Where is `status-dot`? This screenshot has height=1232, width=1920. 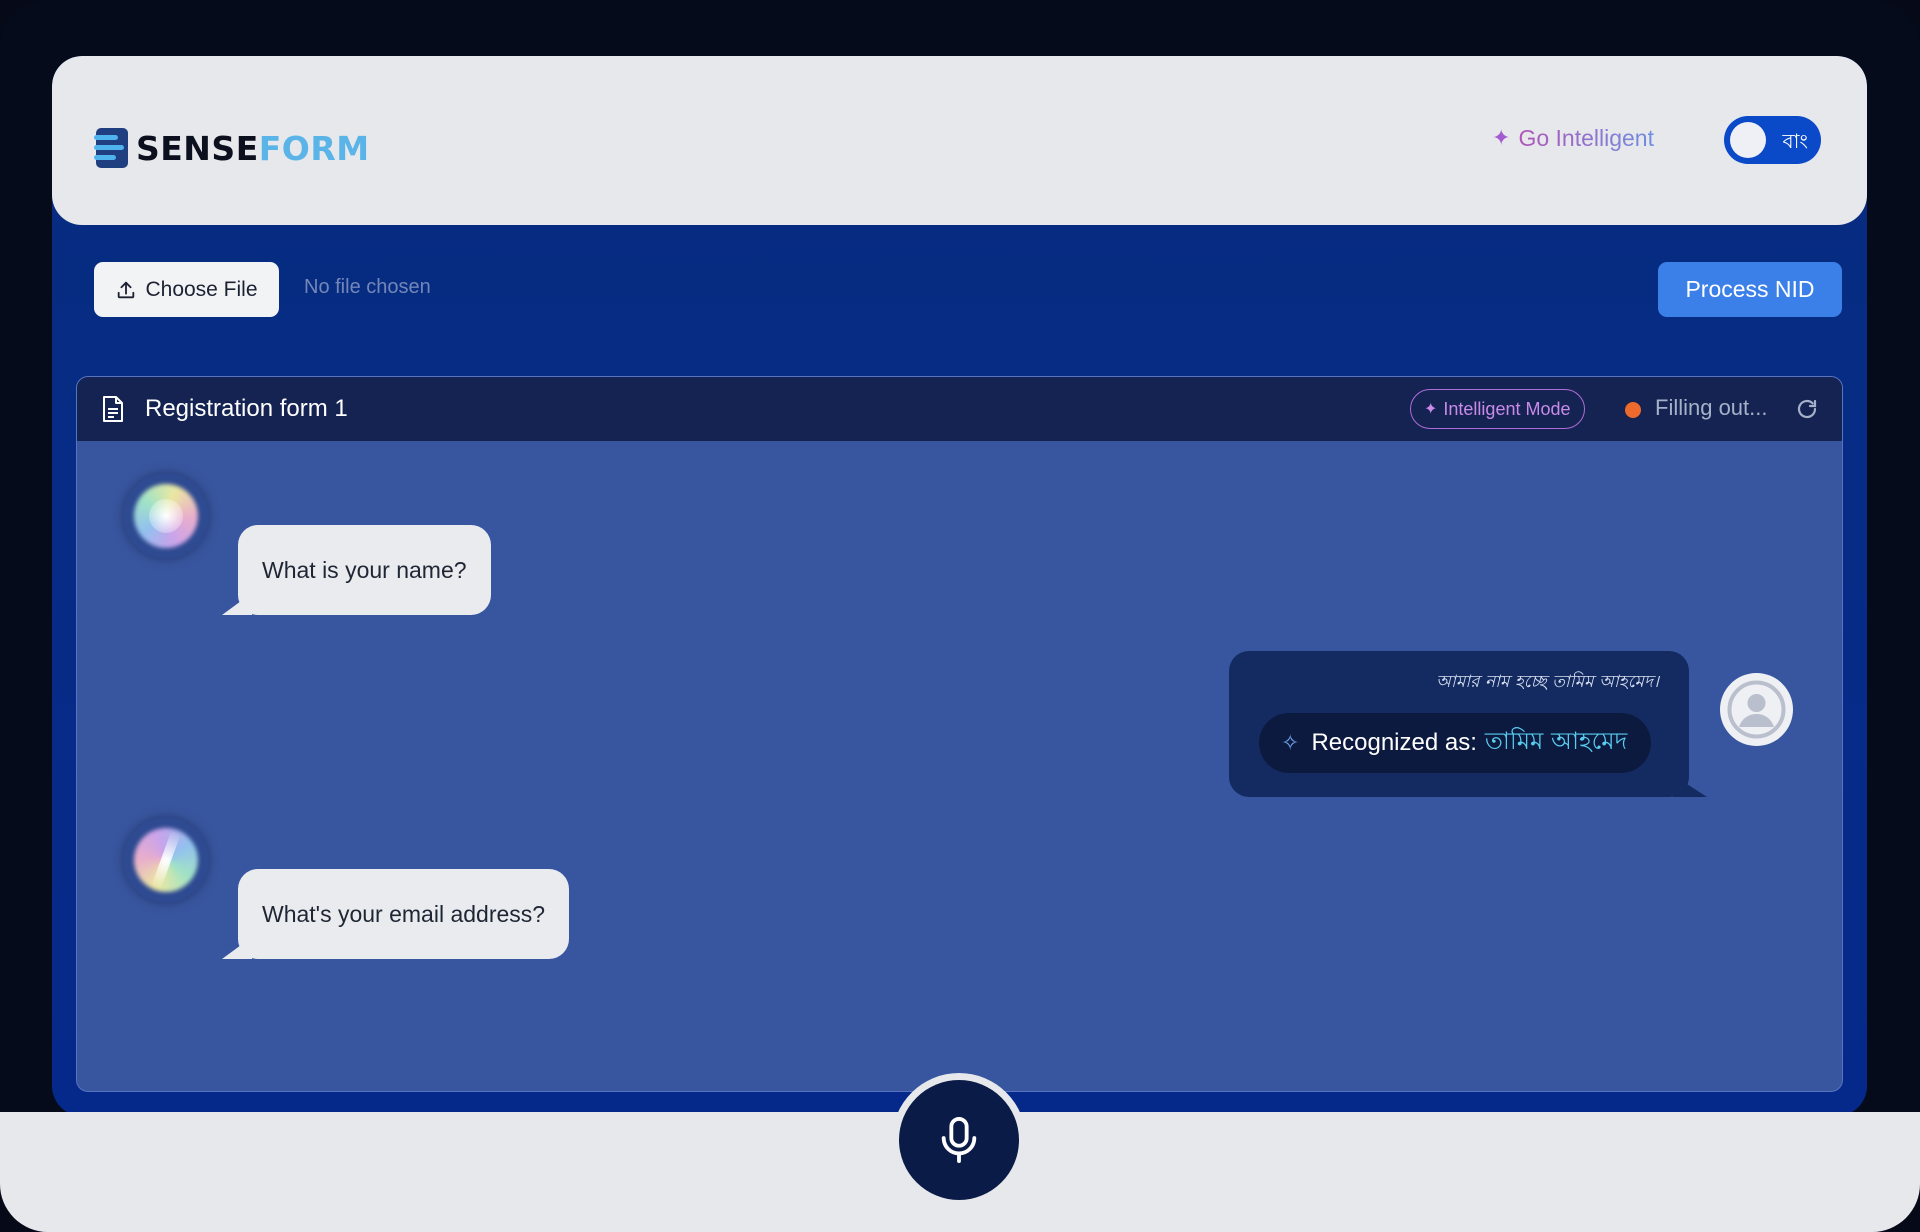
status-dot is located at coordinates (1633, 410).